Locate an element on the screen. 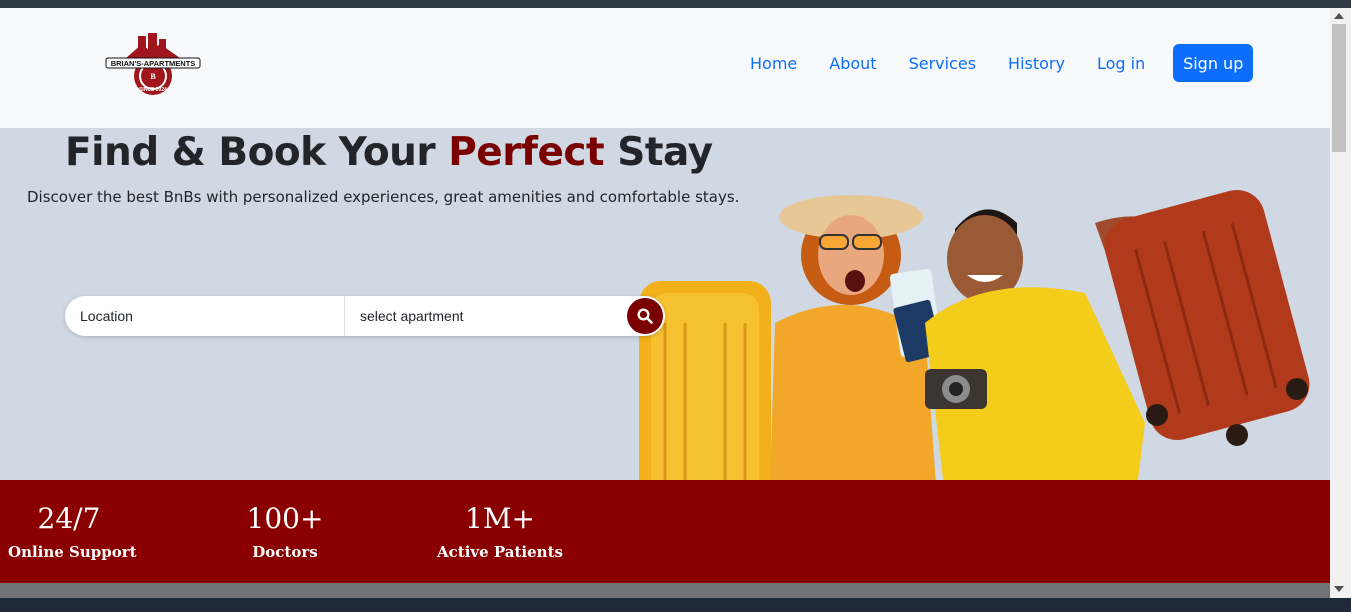 The image size is (1351, 612). search-icon is located at coordinates (645, 316).